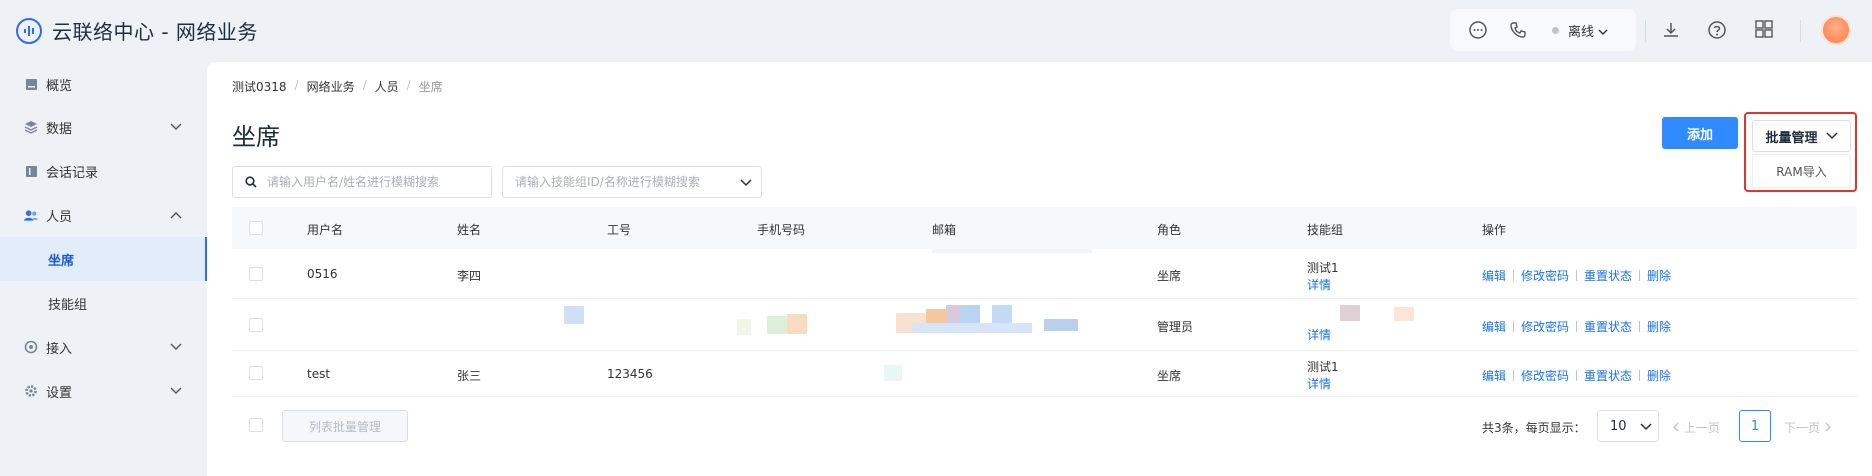 The height and width of the screenshot is (476, 1872). What do you see at coordinates (625, 182) in the screenshot?
I see `skill-group-input` at bounding box center [625, 182].